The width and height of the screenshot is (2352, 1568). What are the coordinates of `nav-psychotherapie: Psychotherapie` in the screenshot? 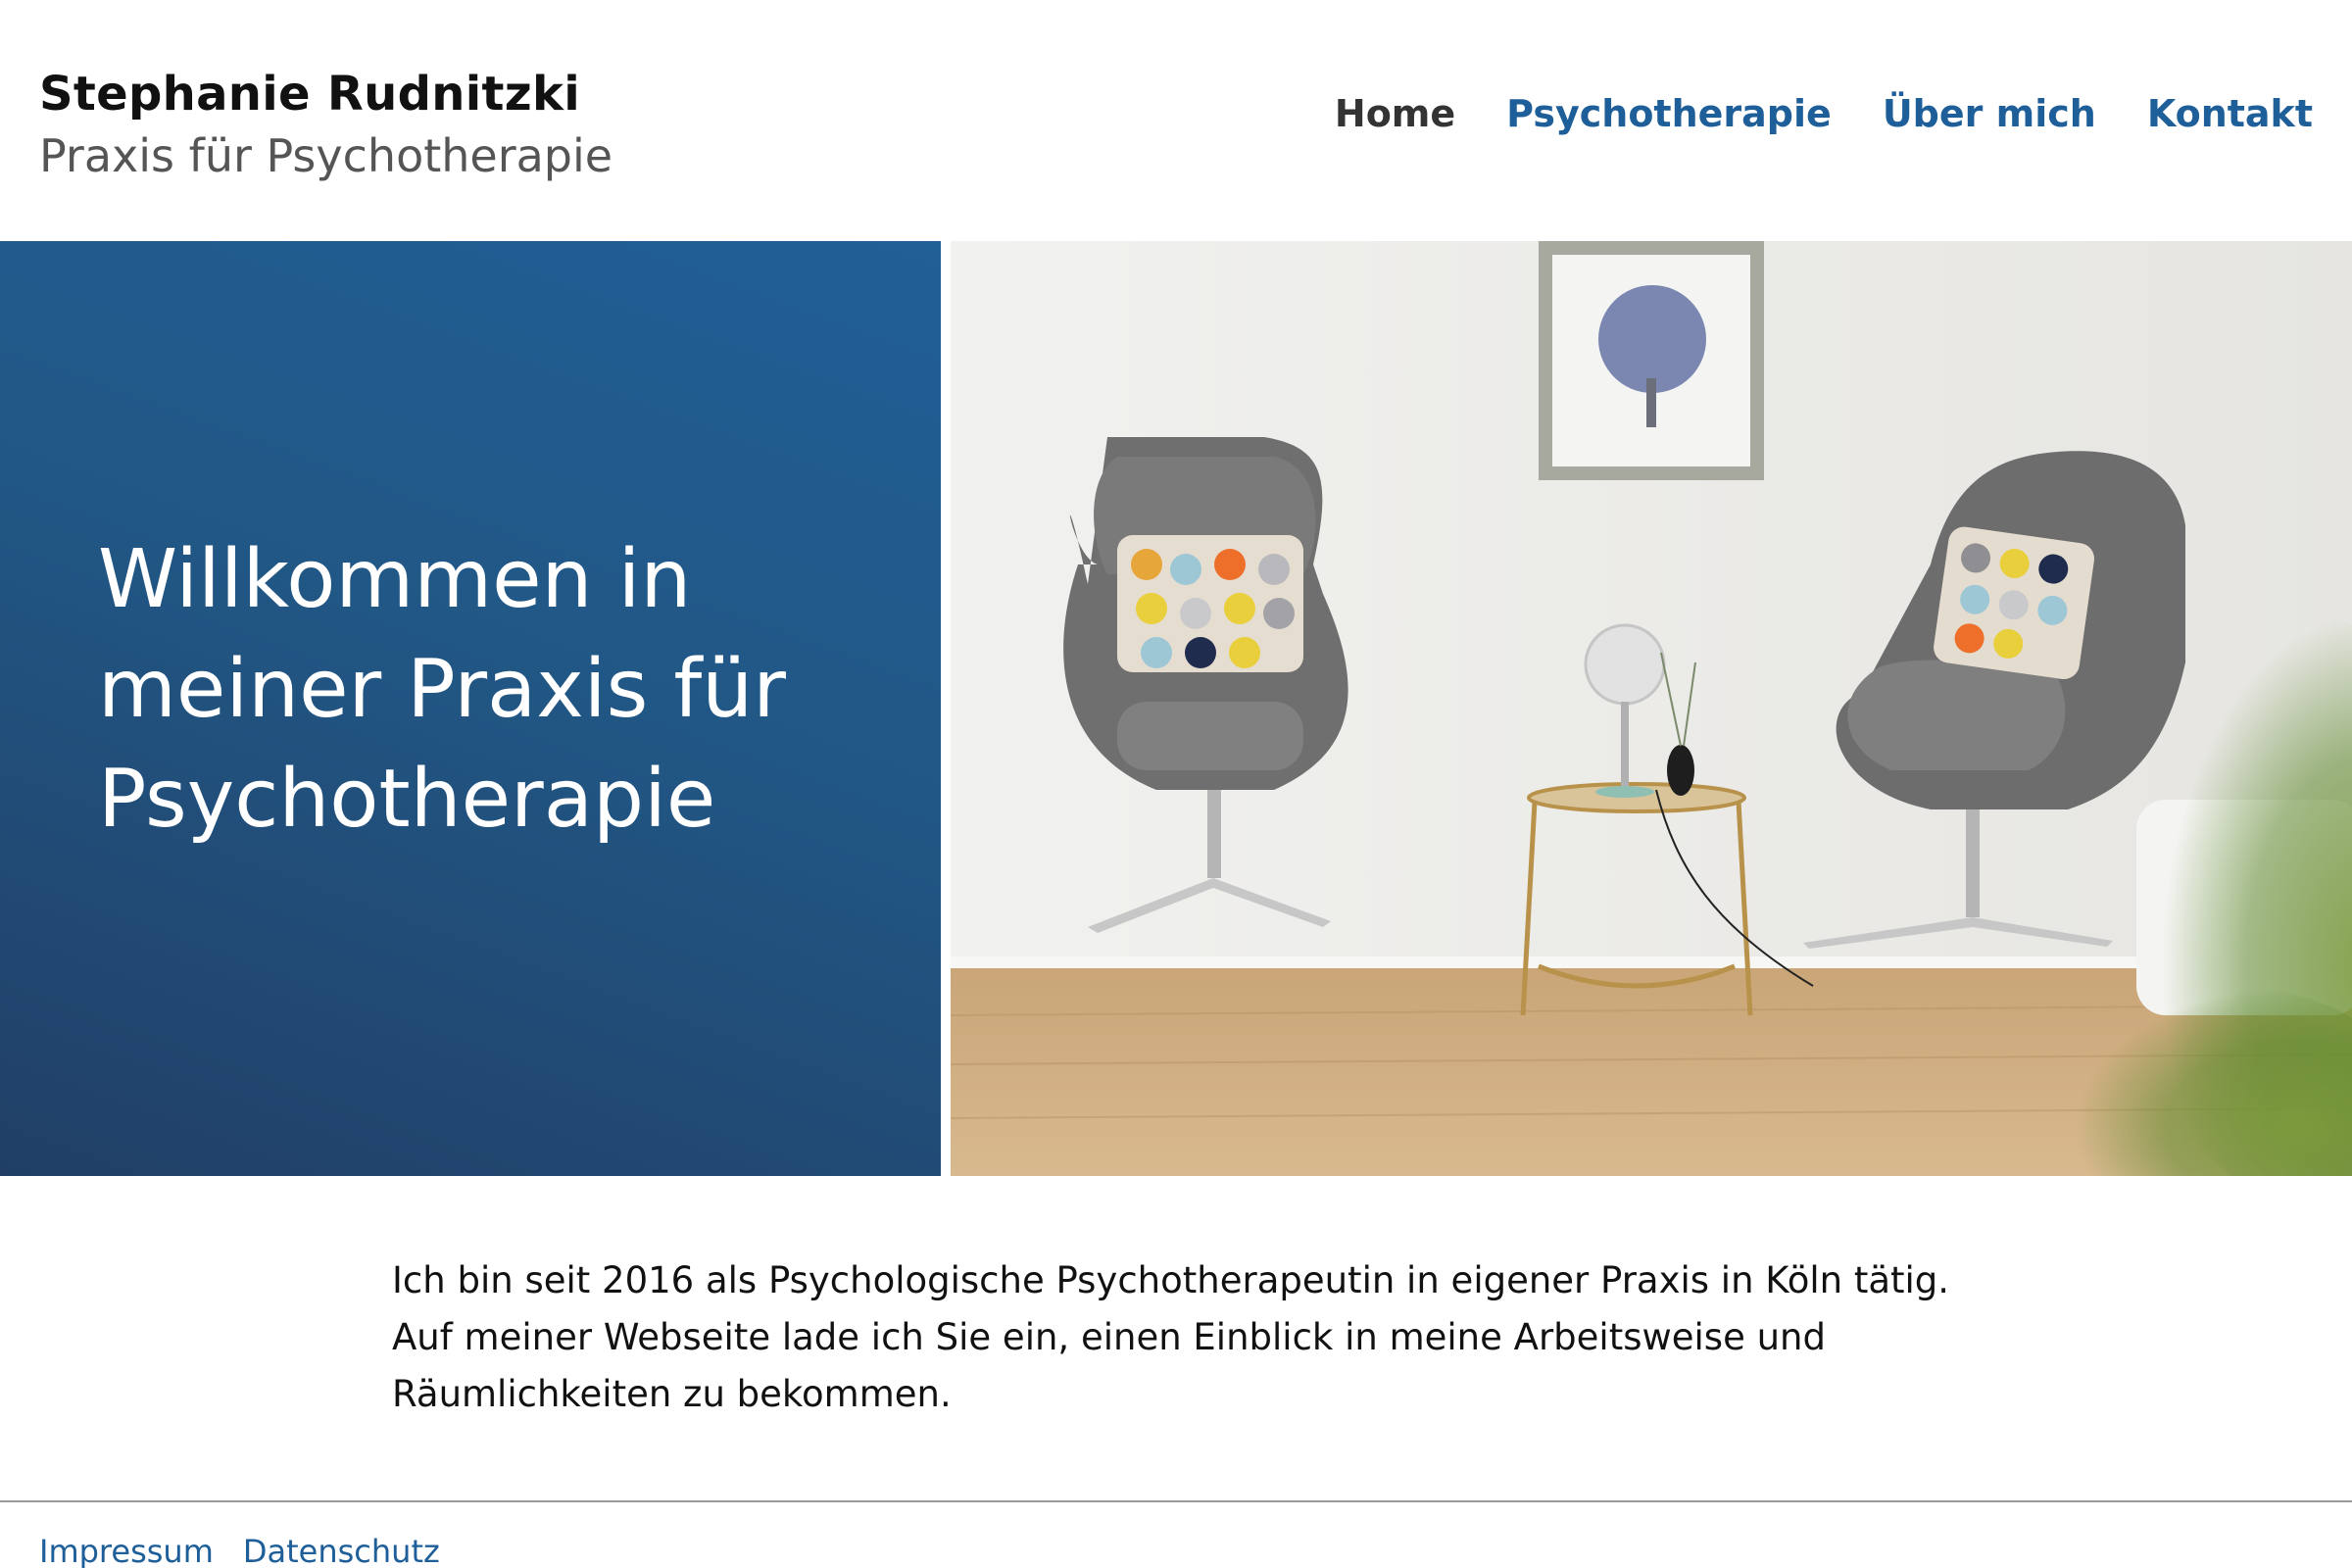 It's located at (1669, 113).